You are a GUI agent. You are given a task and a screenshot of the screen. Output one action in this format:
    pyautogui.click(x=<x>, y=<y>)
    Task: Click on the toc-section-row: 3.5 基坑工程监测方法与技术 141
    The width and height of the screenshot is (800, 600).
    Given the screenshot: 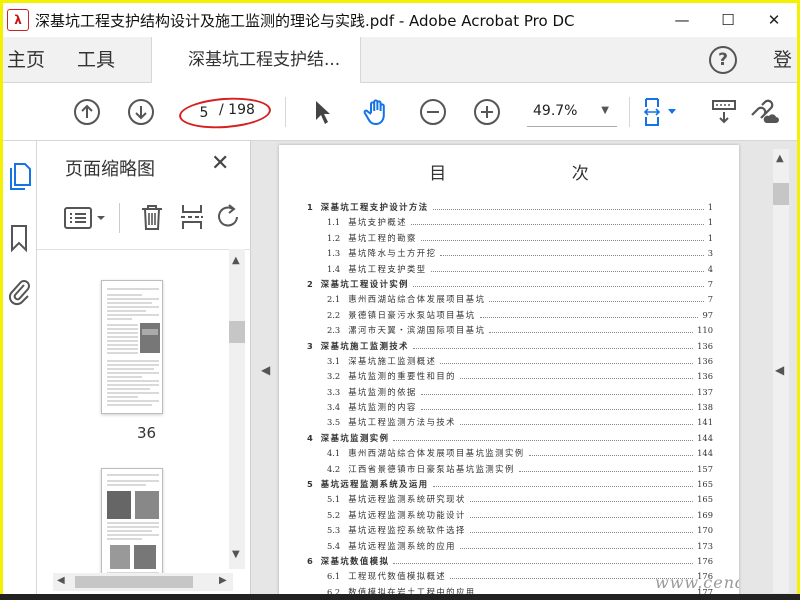 What is the action you would take?
    pyautogui.click(x=510, y=423)
    